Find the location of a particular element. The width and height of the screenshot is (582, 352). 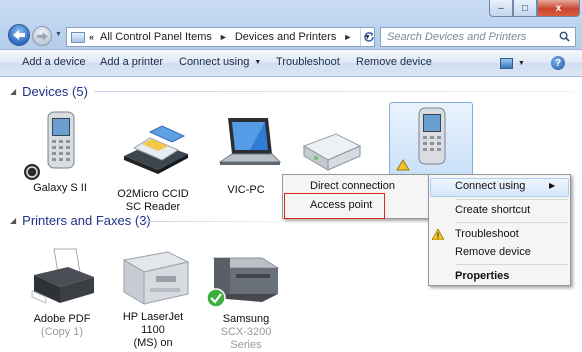

device-label: VIC-PC is located at coordinates (246, 190).